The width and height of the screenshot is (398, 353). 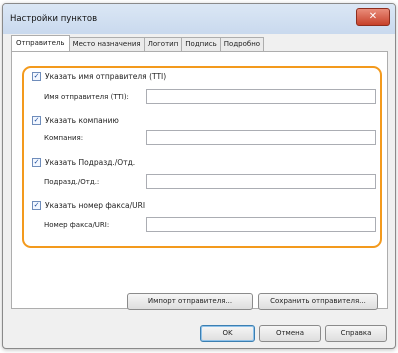 What do you see at coordinates (290, 333) in the screenshot?
I see `cancel-button: Отмена` at bounding box center [290, 333].